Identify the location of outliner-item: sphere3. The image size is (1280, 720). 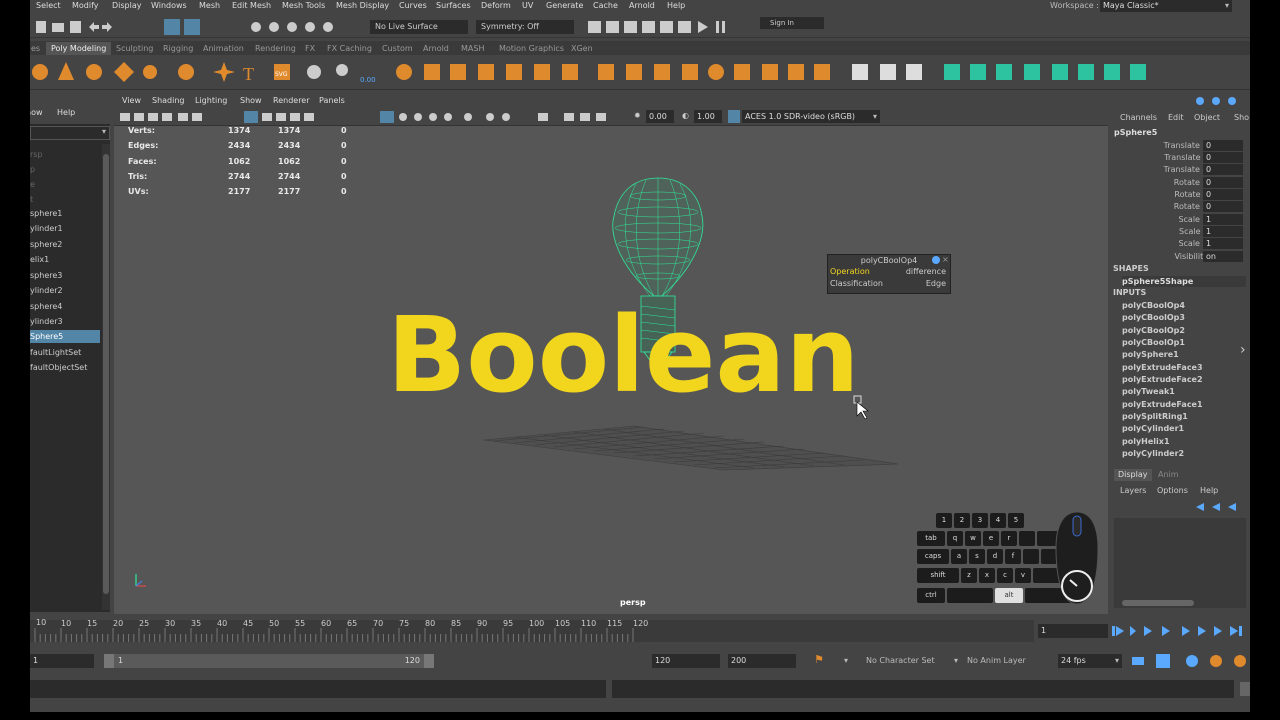
(65, 275).